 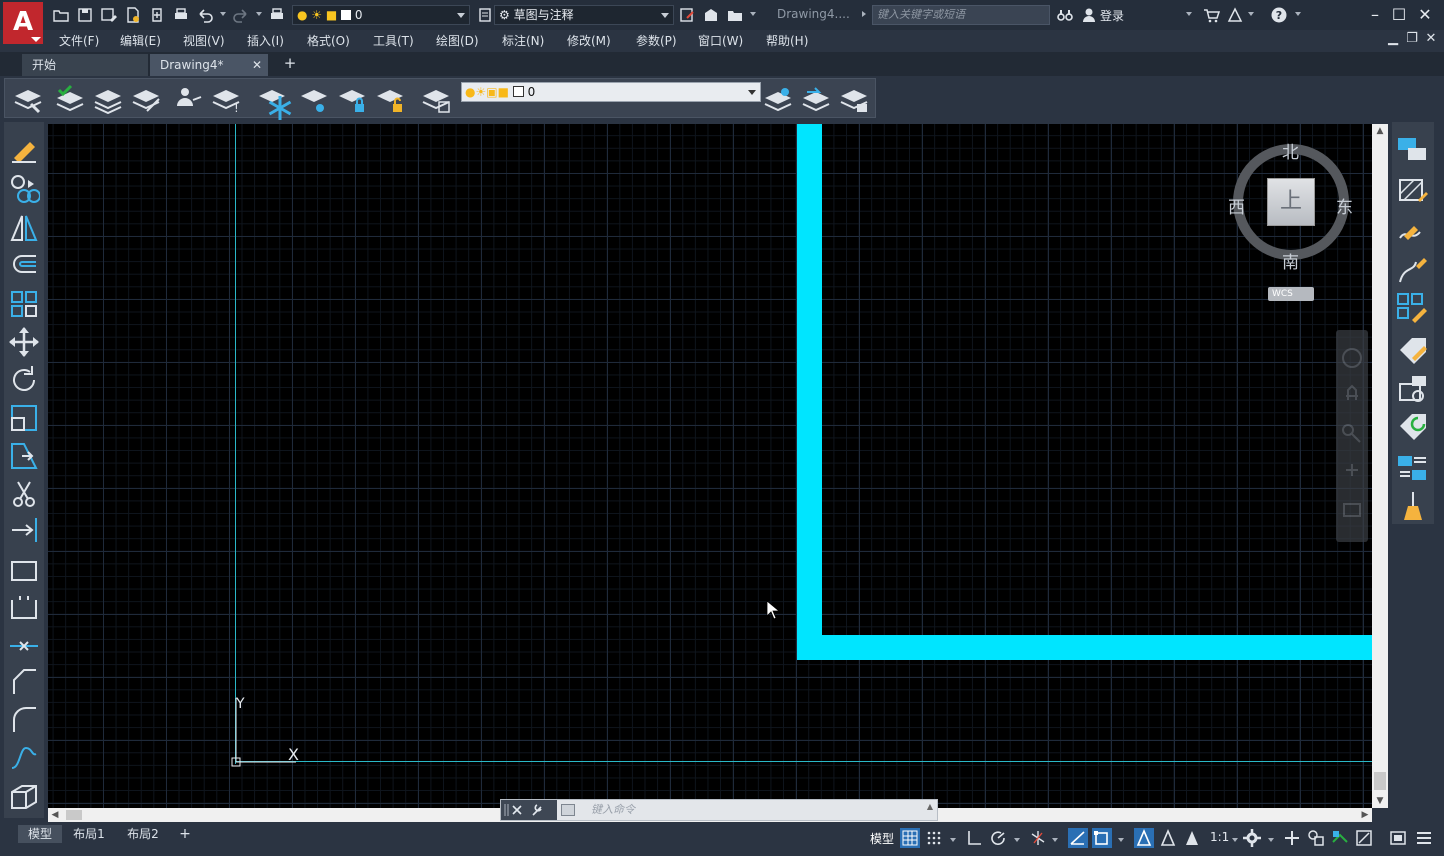 I want to click on undo-icon, so click(x=205, y=15).